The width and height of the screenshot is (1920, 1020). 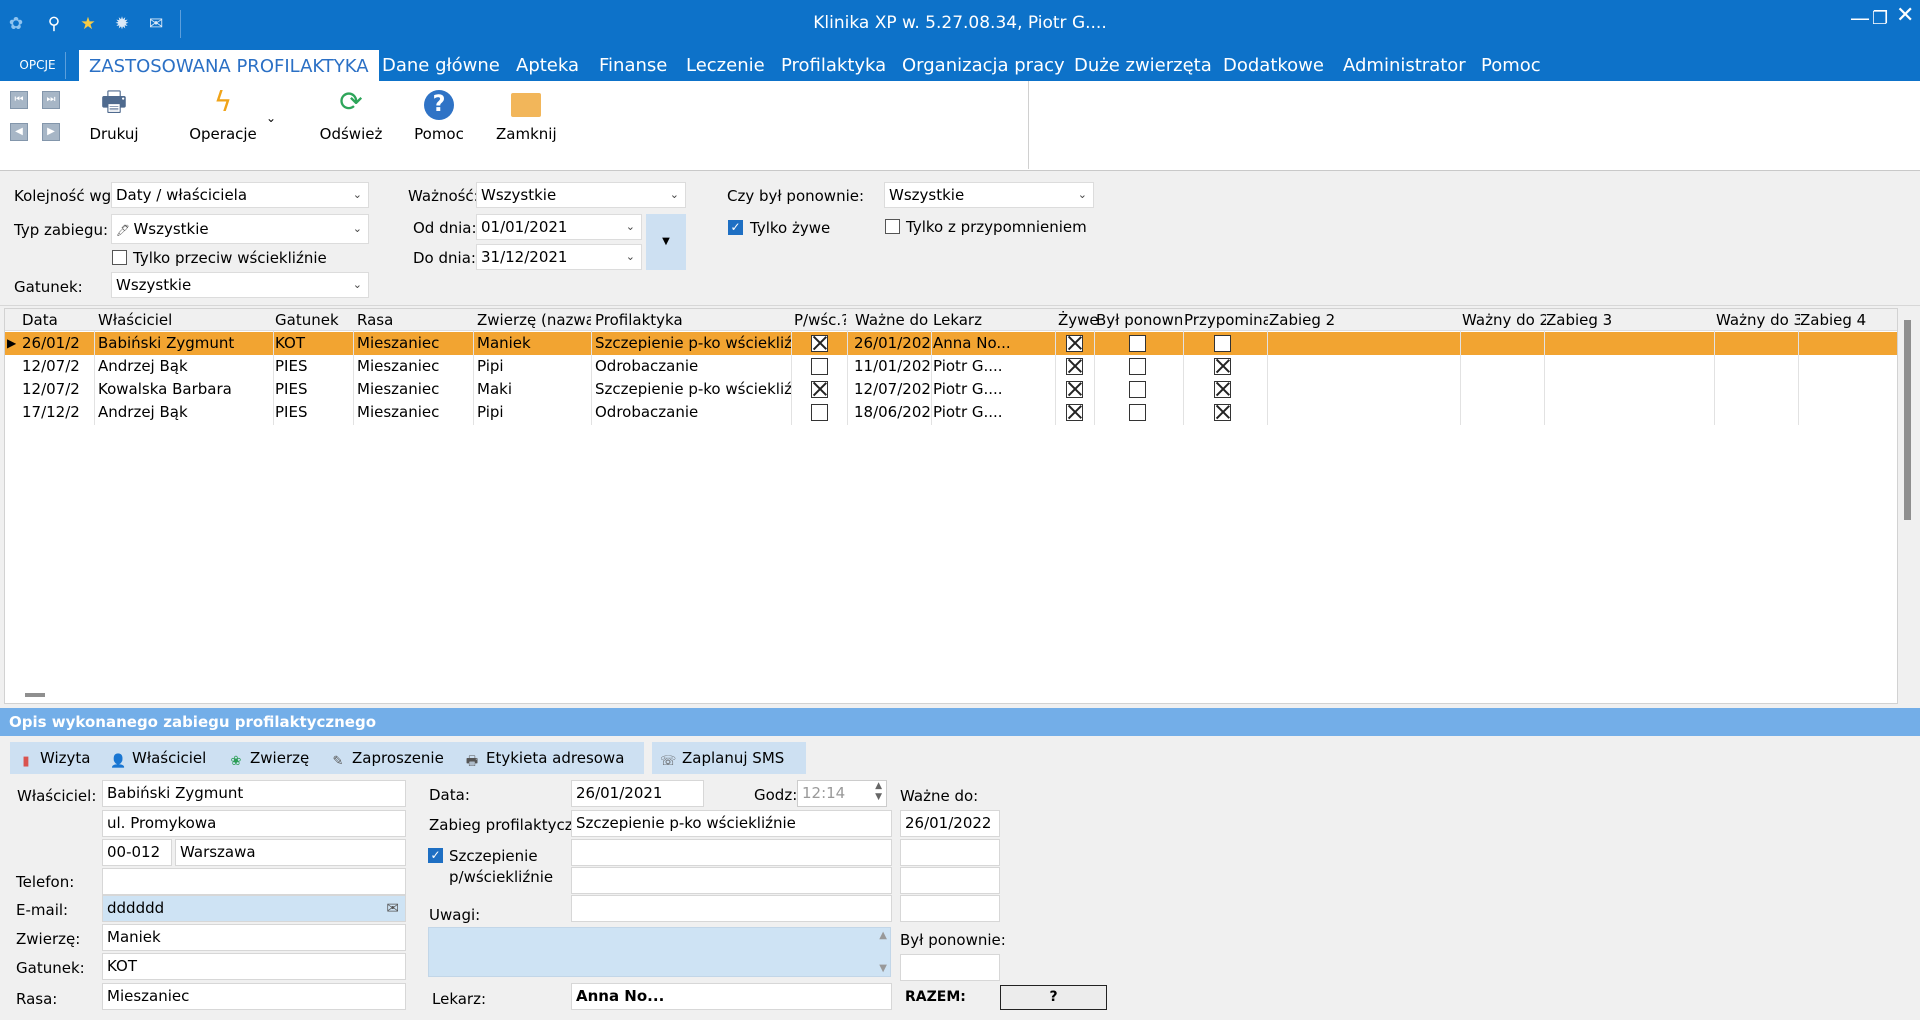 What do you see at coordinates (983, 64) in the screenshot?
I see `menu-organizacja-pracy: Organizacja pracy` at bounding box center [983, 64].